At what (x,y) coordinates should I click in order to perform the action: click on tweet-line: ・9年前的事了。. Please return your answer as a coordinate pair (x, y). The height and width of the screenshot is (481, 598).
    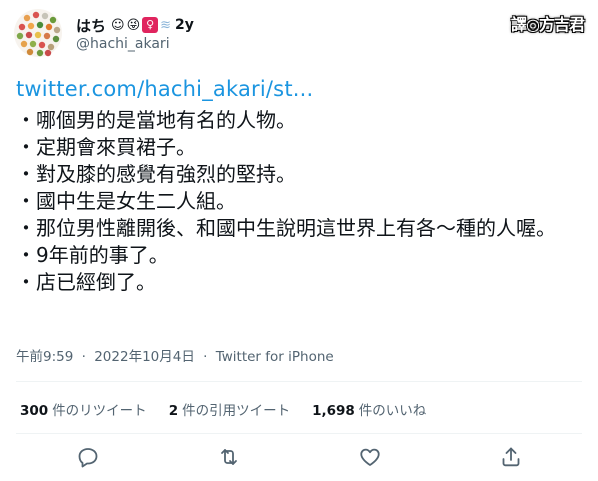
    Looking at the image, I should click on (92, 255).